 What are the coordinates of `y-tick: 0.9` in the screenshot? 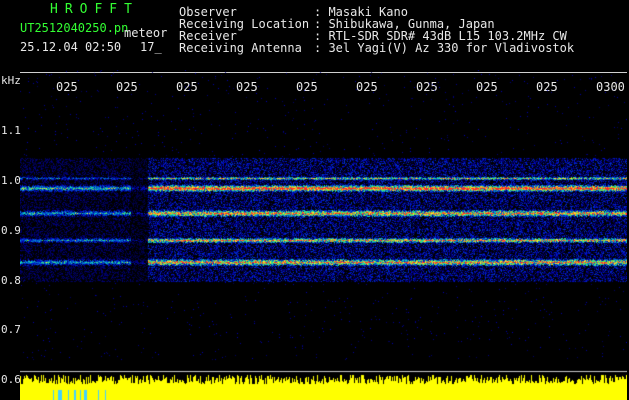 It's located at (11, 230).